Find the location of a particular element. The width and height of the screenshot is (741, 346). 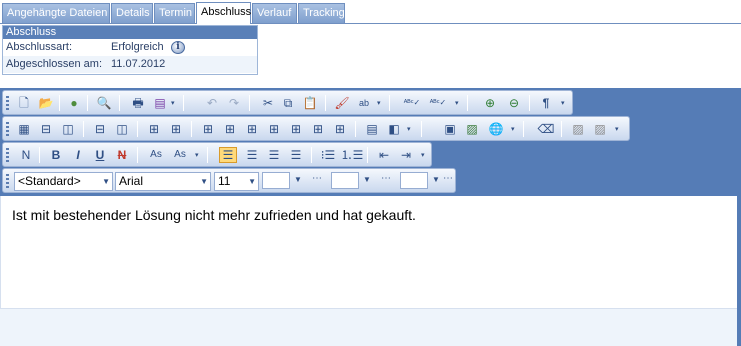

print-preview-icon: 🔍 is located at coordinates (104, 103).